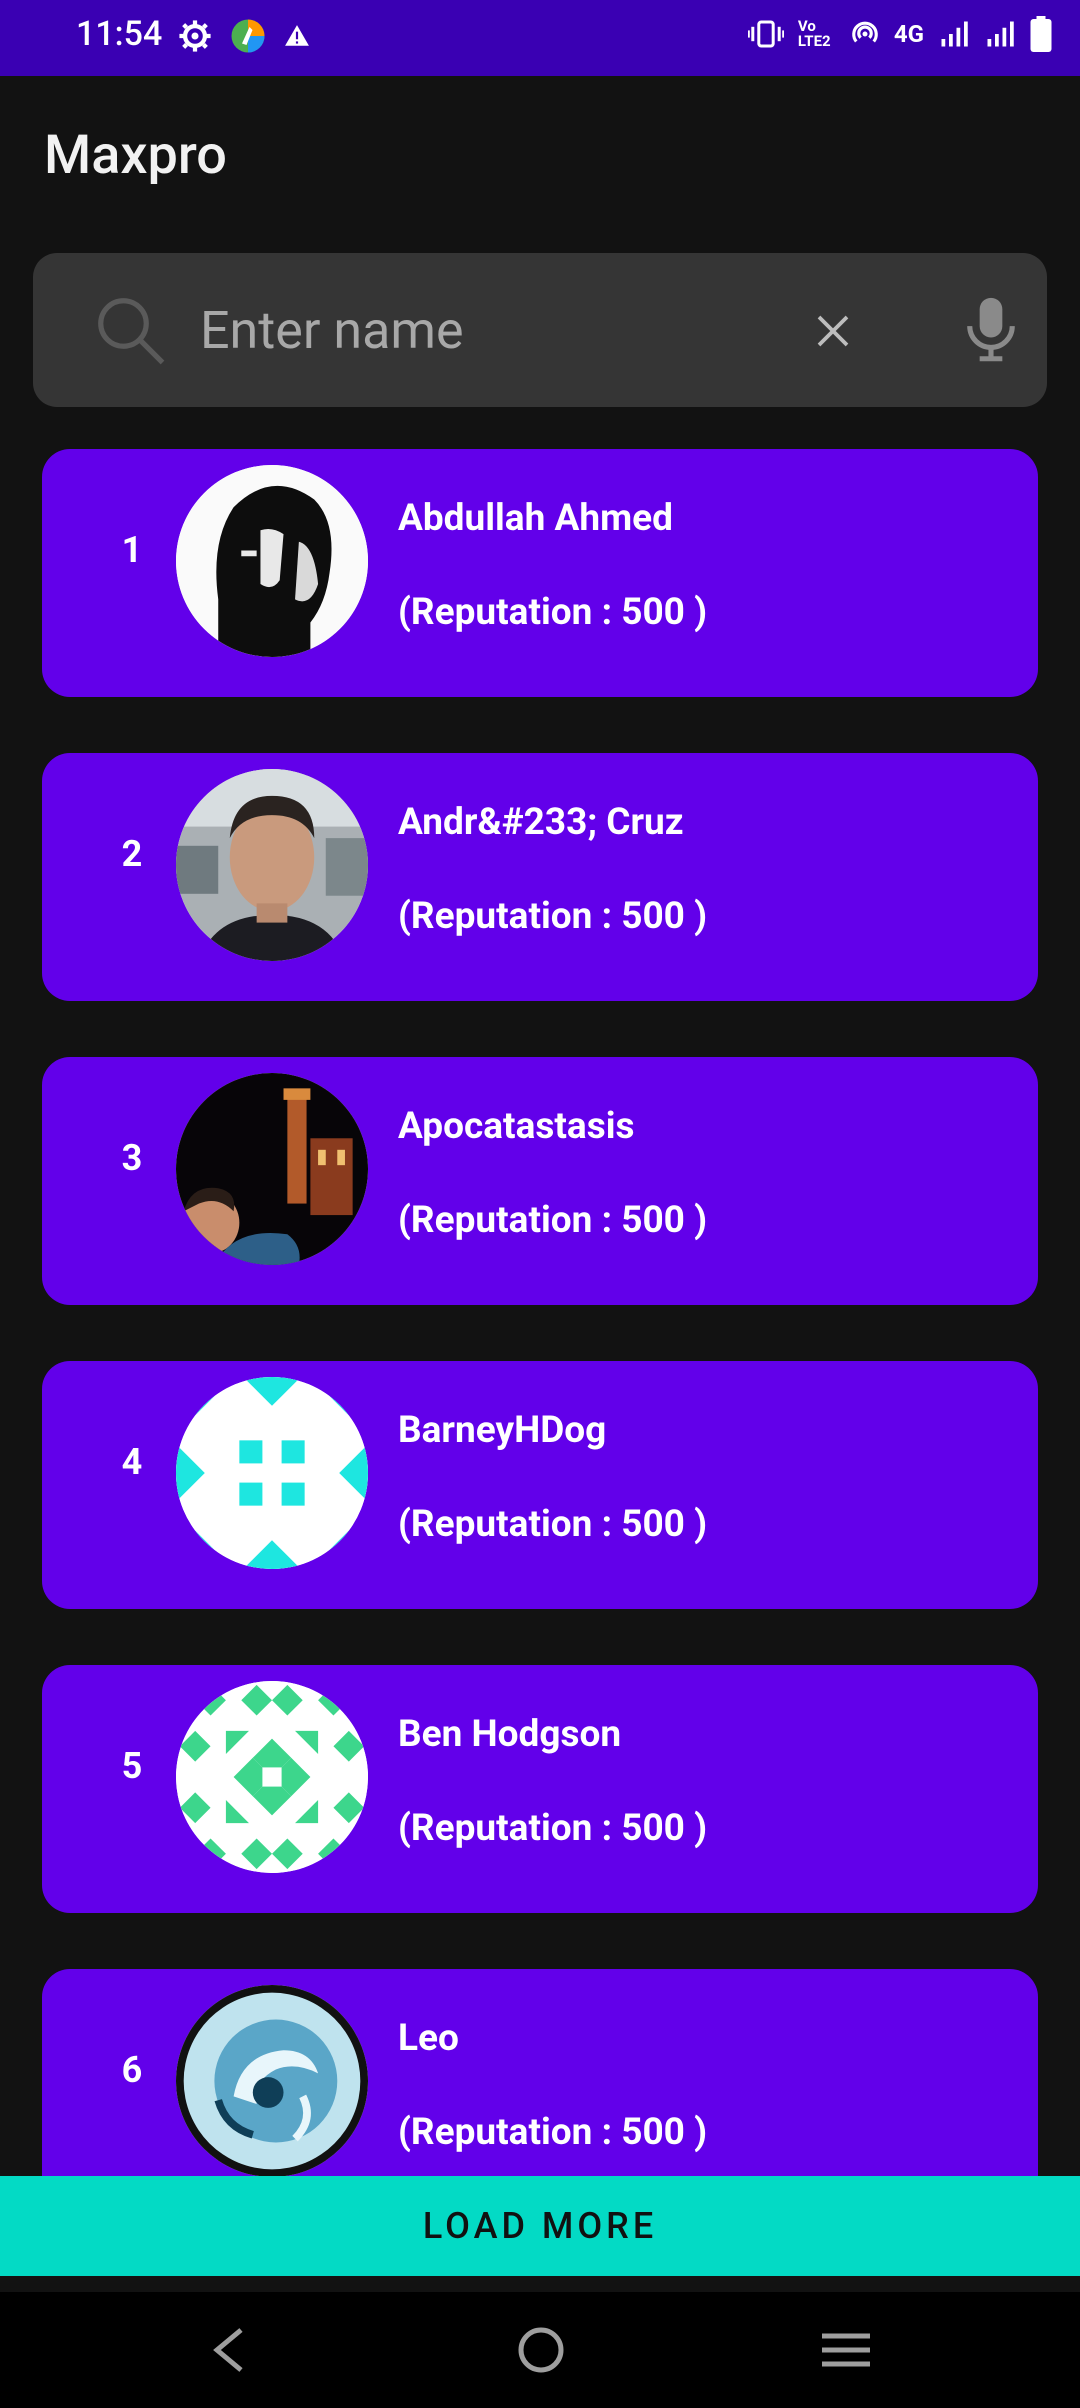 This screenshot has width=1080, height=2408. What do you see at coordinates (132, 550) in the screenshot?
I see `user-rank: 1` at bounding box center [132, 550].